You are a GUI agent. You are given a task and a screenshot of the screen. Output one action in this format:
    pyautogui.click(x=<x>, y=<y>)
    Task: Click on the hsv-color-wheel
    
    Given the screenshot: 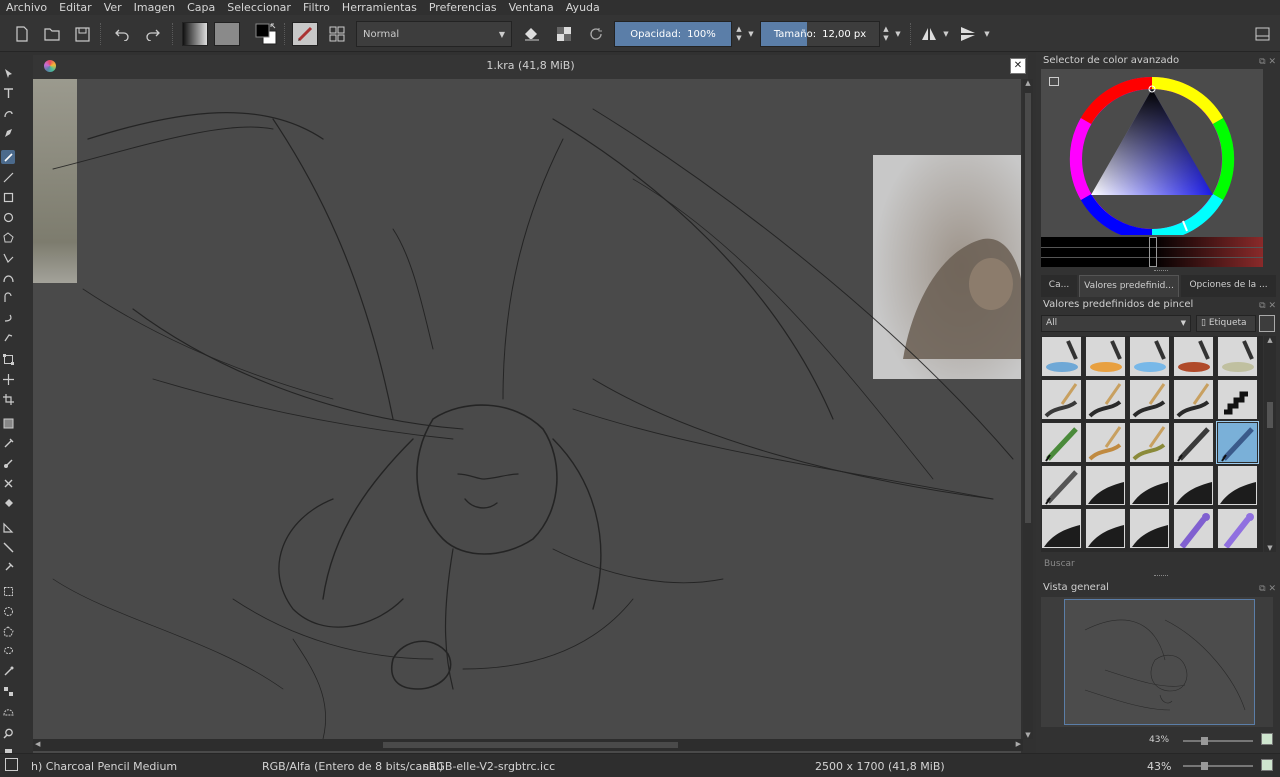 What is the action you would take?
    pyautogui.click(x=1152, y=155)
    